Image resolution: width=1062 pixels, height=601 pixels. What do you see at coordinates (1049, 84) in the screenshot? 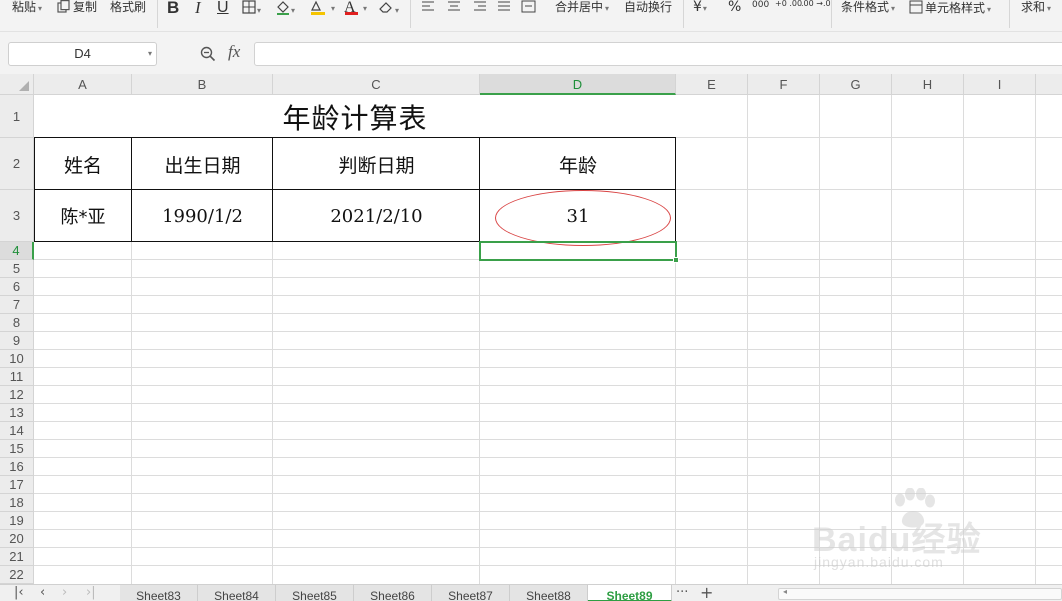
I see `column-header-j` at bounding box center [1049, 84].